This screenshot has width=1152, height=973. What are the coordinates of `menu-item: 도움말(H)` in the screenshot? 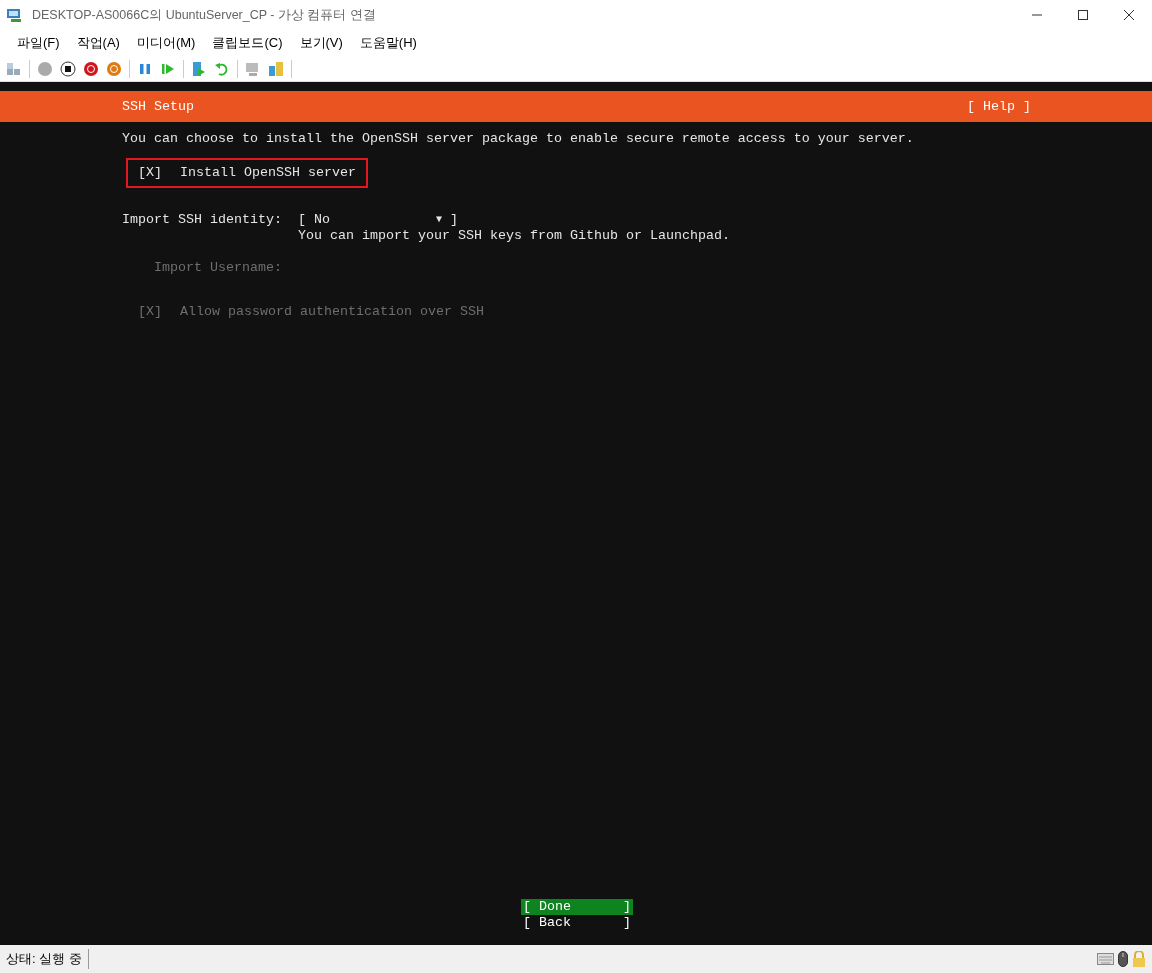 It's located at (388, 43).